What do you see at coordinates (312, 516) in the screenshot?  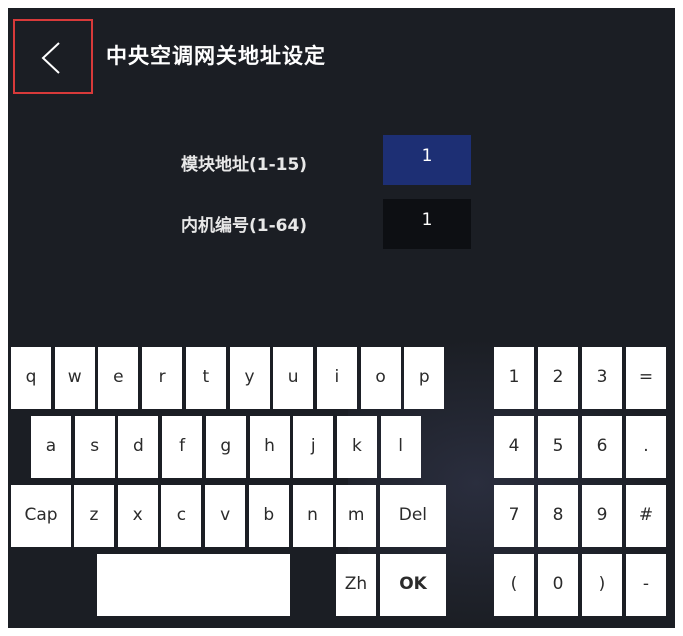 I see `key-n: n` at bounding box center [312, 516].